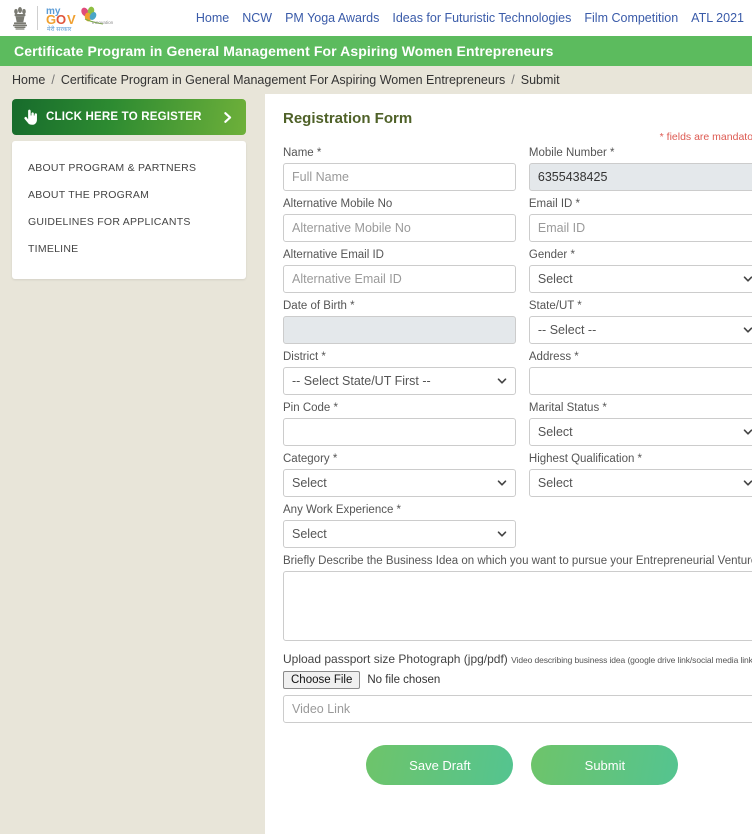 The height and width of the screenshot is (834, 752). I want to click on field-alt-mobile: Alternative Mobile No, so click(399, 220).